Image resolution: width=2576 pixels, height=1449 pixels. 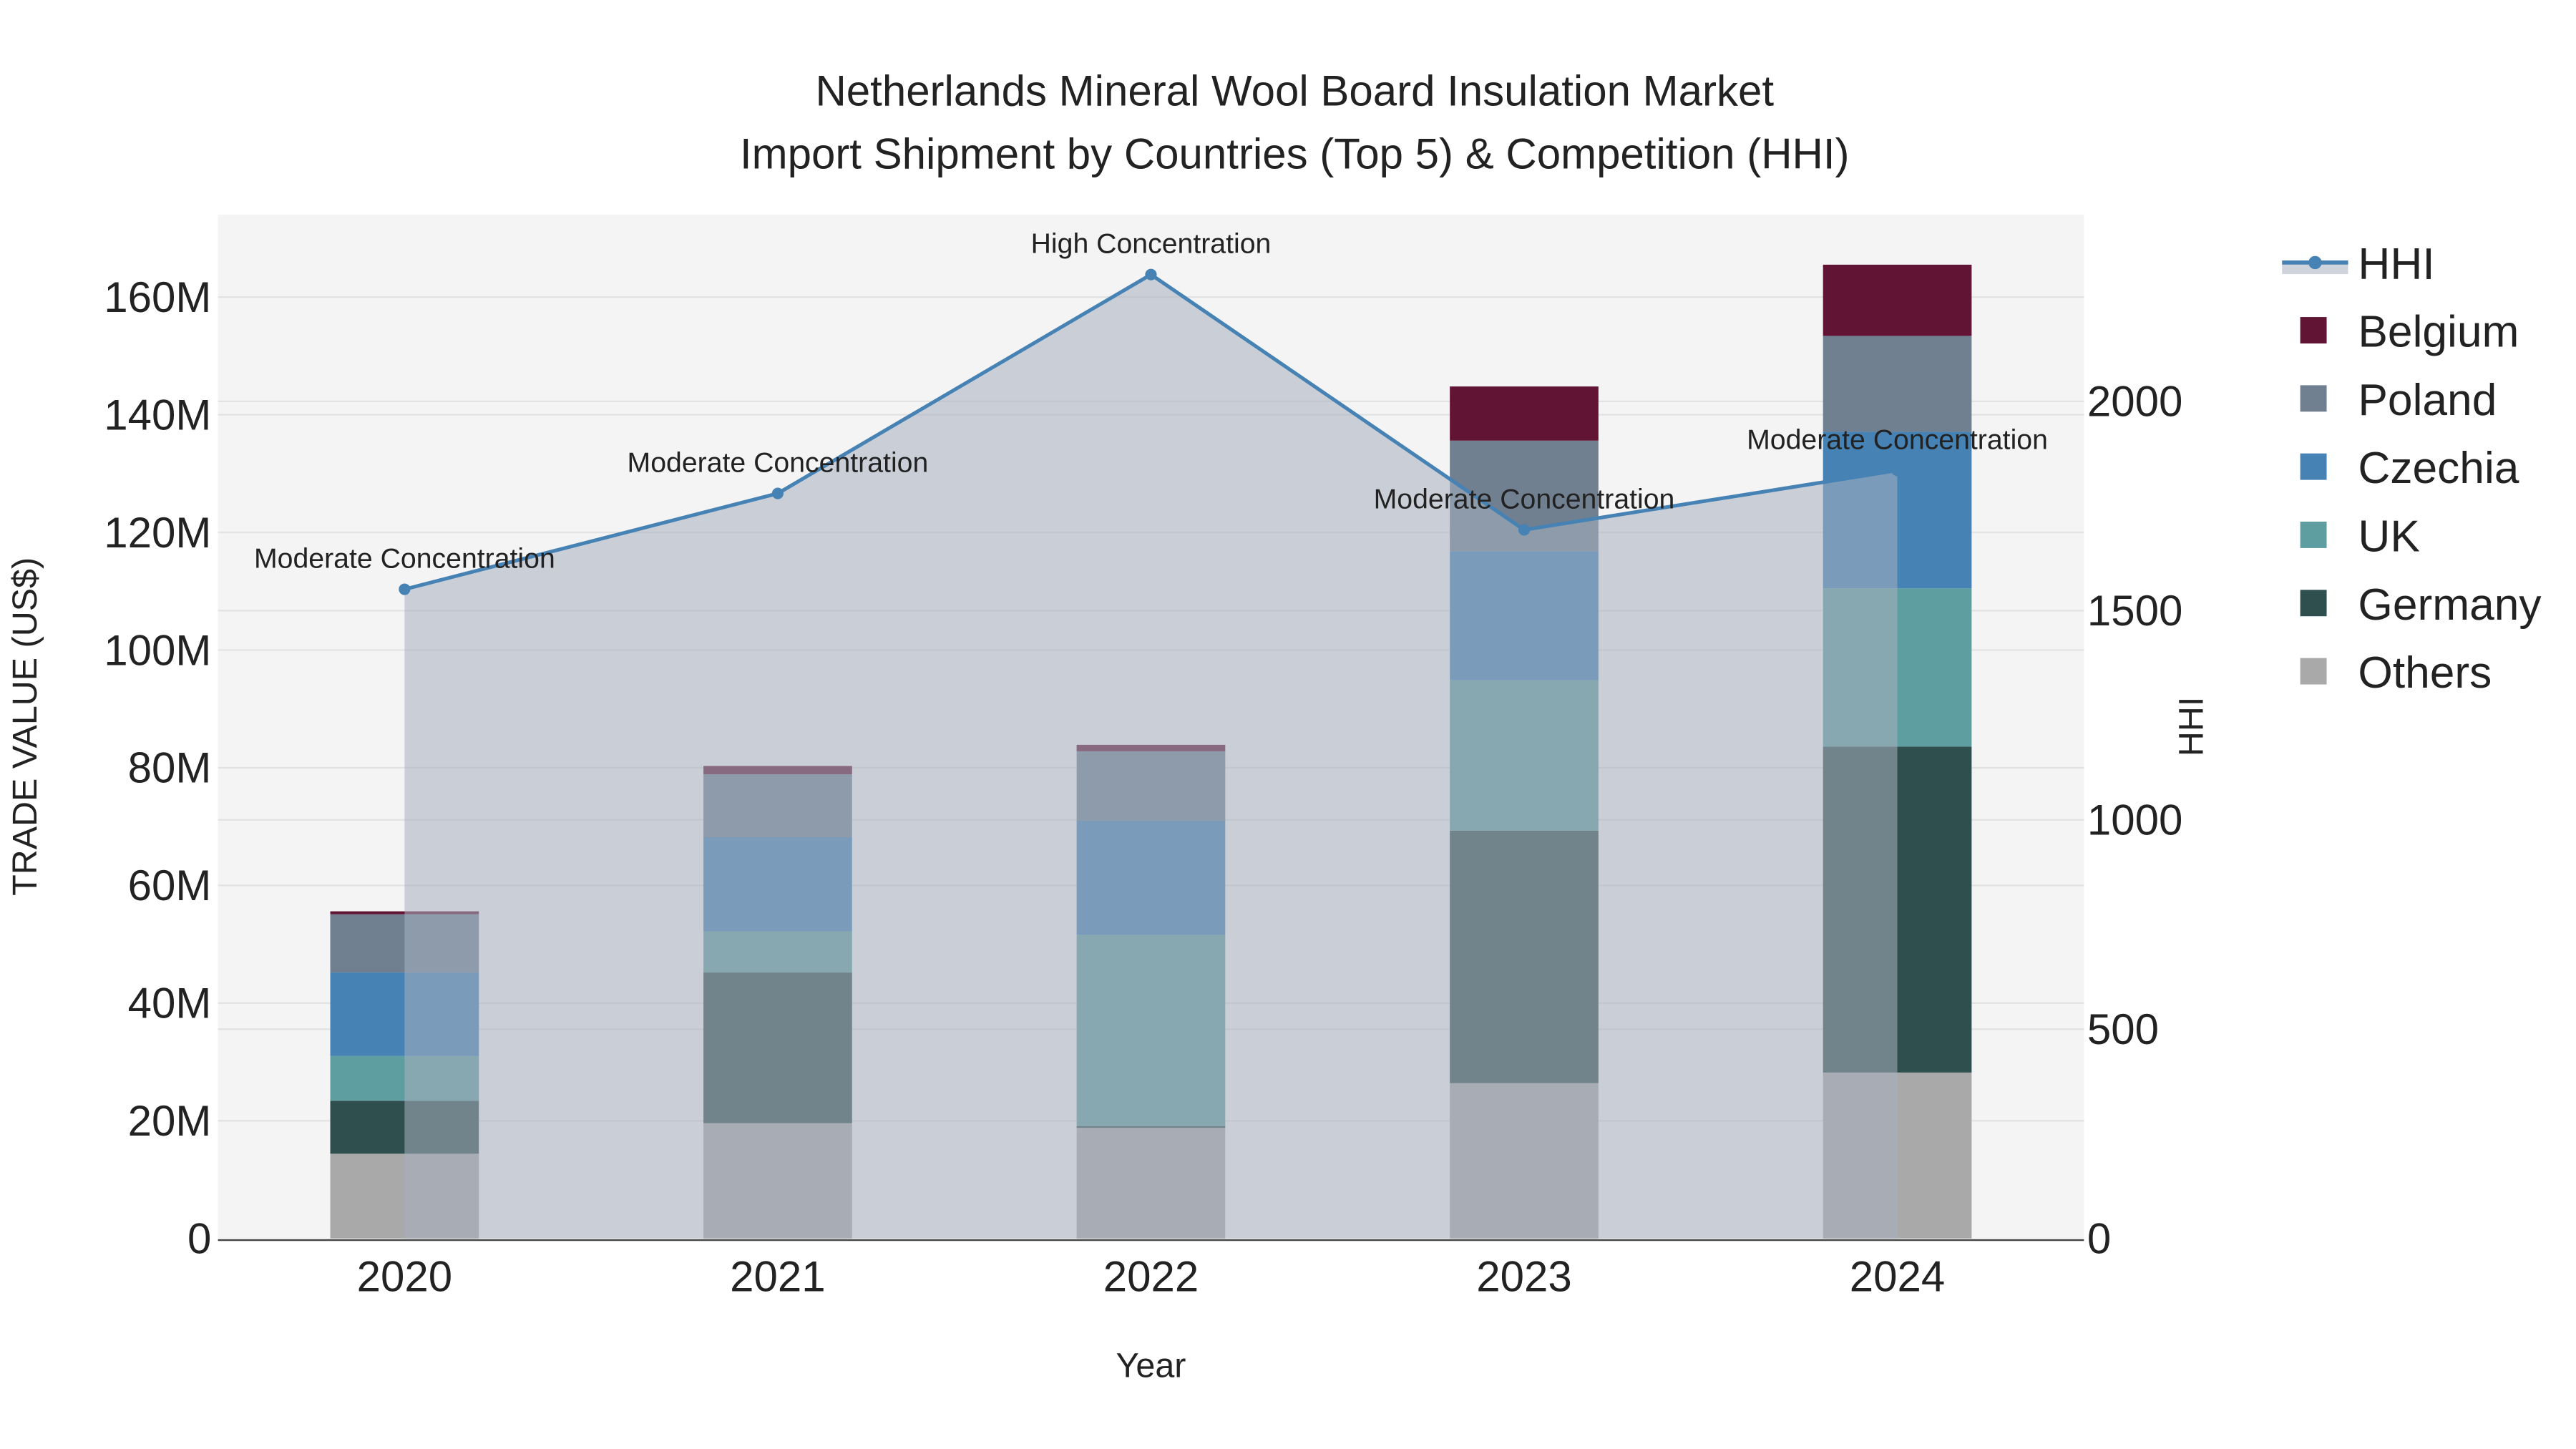 I want to click on legend: HHI Belgium Poland Czechia UK Germany Others, so click(x=2412, y=469).